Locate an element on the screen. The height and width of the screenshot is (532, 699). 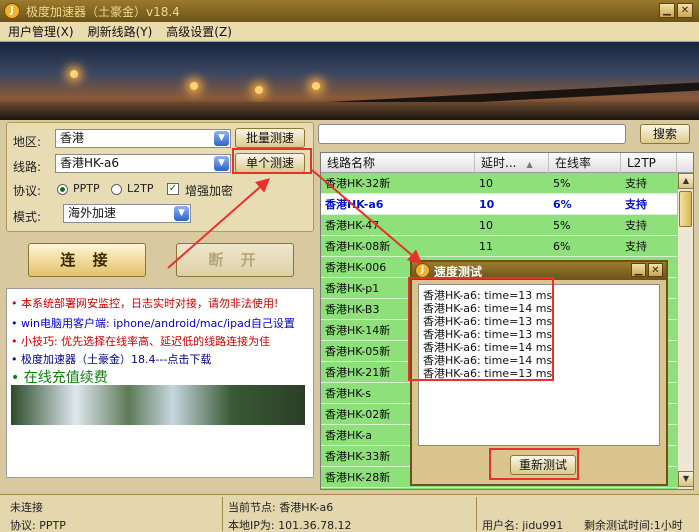
waterfall-ad-image is located at coordinates (158, 405).